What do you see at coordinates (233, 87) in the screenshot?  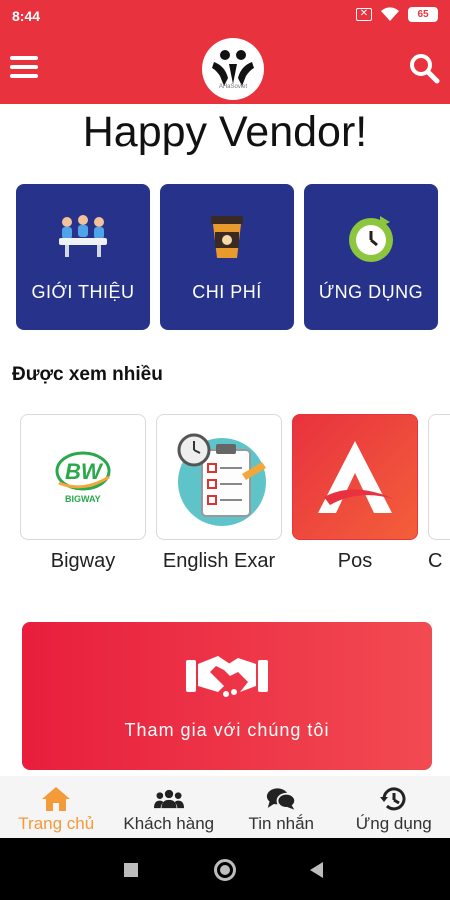 I see `logo-caption: AHaSoviet` at bounding box center [233, 87].